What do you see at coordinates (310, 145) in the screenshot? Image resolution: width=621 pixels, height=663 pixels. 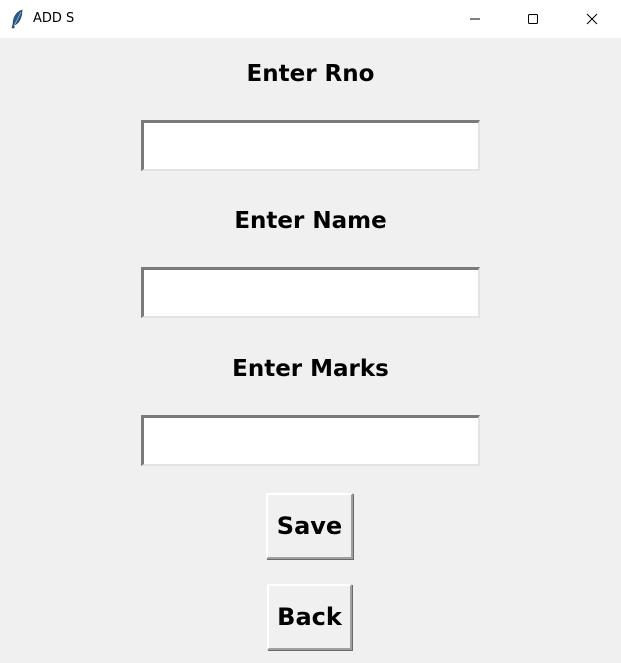 I see `rno-input` at bounding box center [310, 145].